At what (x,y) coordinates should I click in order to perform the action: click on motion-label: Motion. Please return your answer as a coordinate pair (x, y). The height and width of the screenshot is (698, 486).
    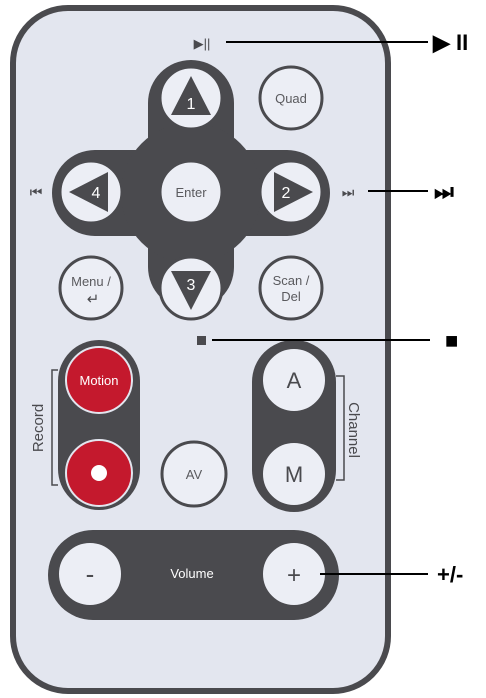
    Looking at the image, I should click on (98, 380).